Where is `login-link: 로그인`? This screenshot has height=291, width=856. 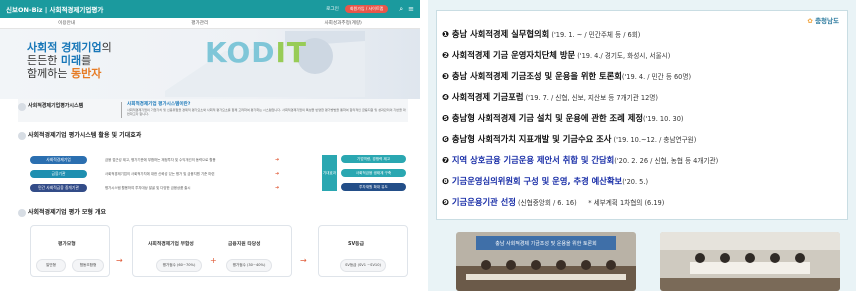
login-link: 로그인 is located at coordinates (332, 9).